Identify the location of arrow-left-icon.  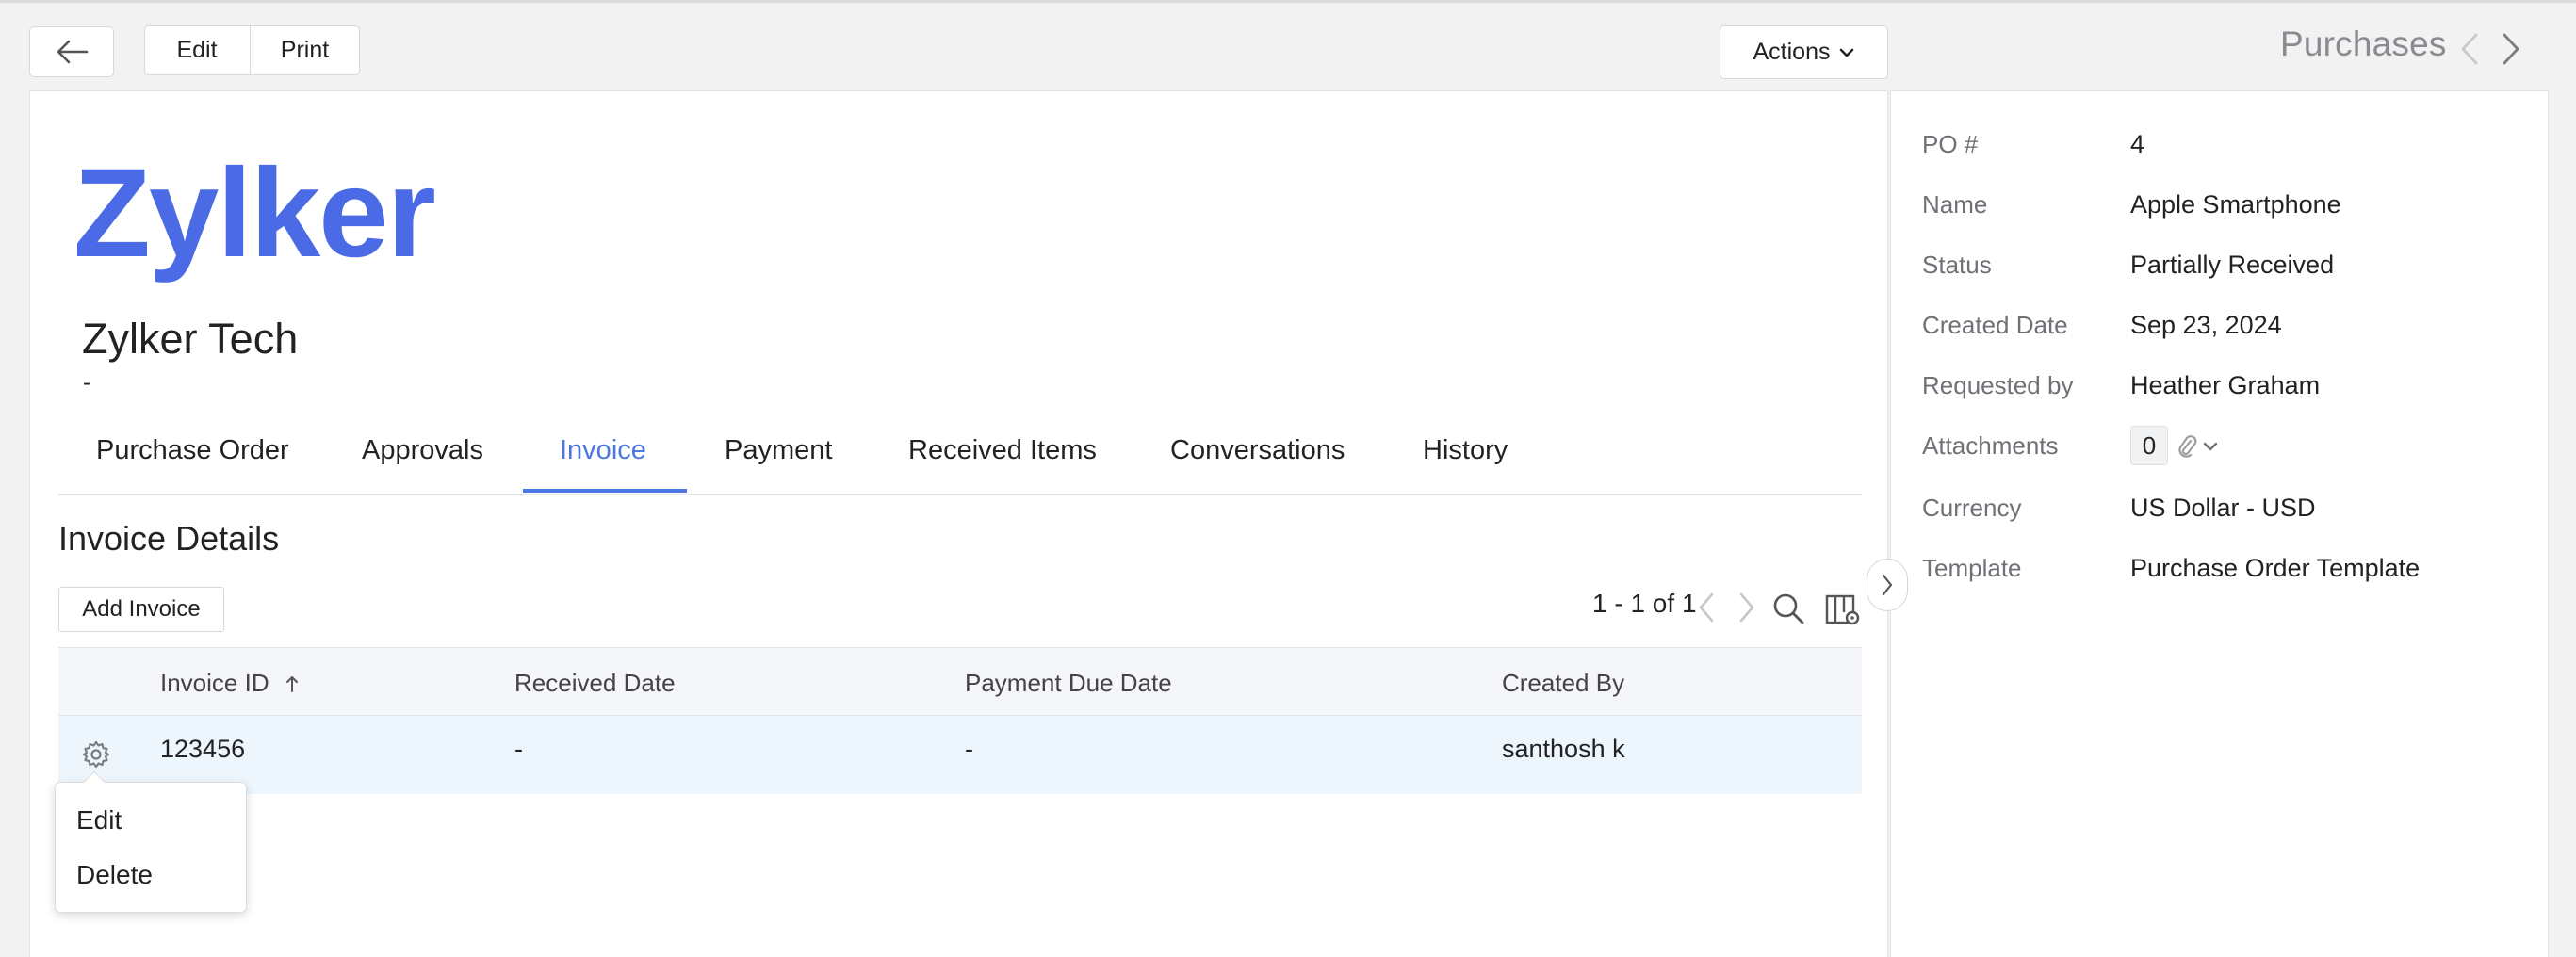
(73, 52).